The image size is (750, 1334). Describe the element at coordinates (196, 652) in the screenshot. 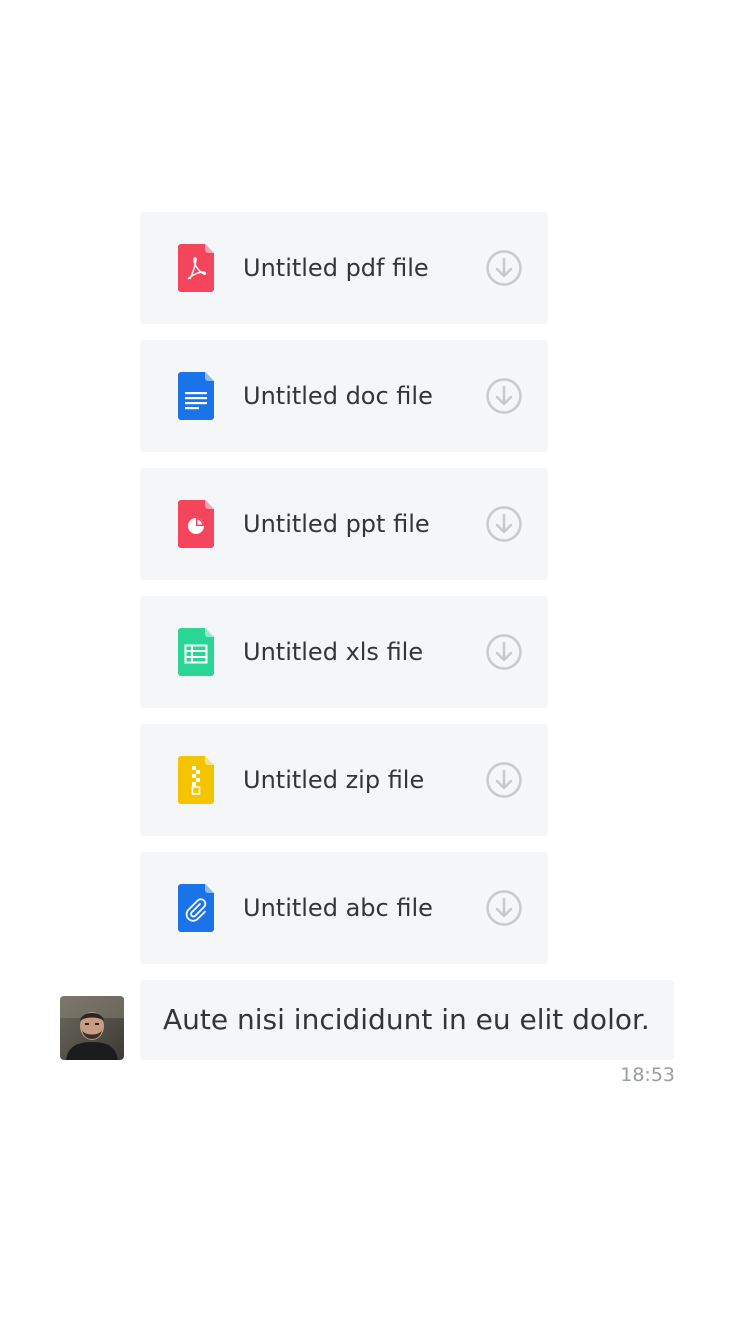

I see `xls-file-icon` at that location.